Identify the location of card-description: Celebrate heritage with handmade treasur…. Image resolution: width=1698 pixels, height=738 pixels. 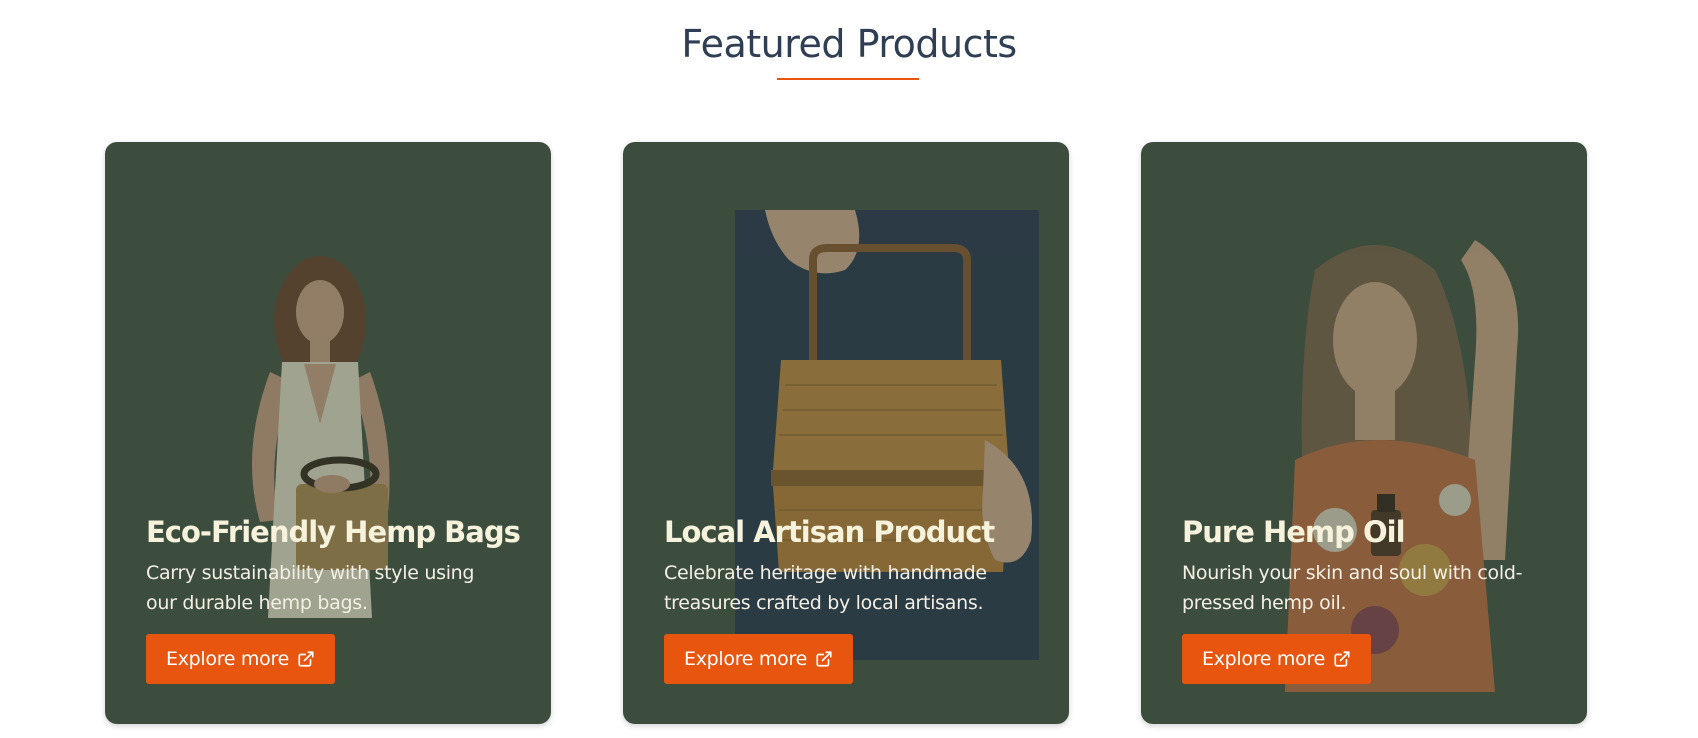
(825, 588).